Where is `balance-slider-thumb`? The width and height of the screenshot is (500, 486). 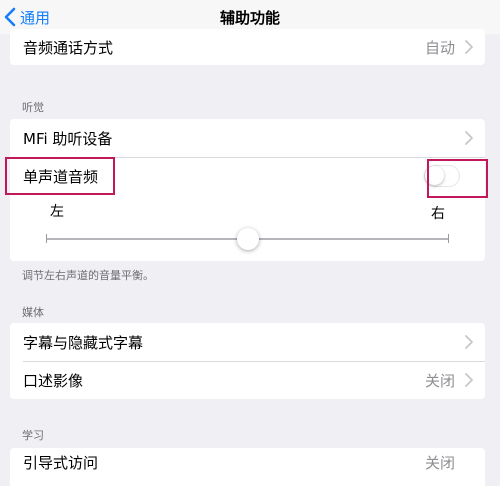 balance-slider-thumb is located at coordinates (247, 239).